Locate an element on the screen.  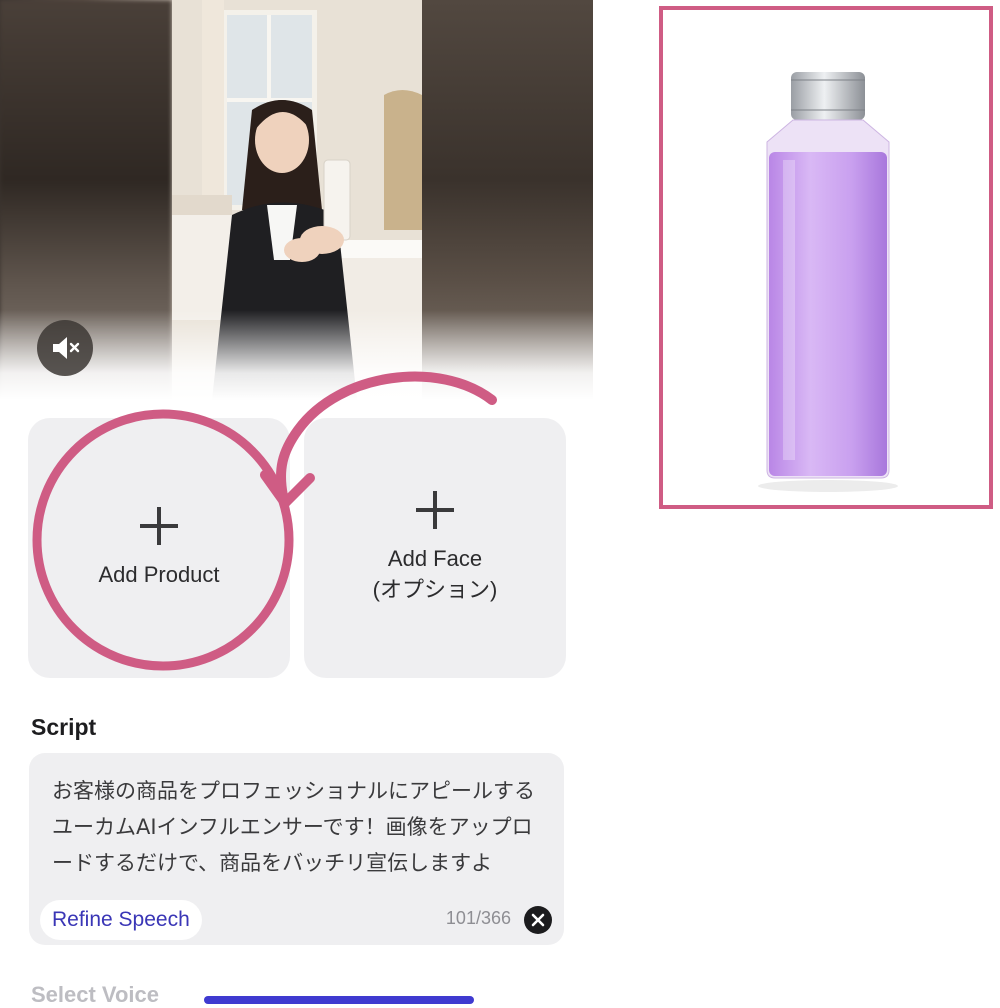
add-face-sublabel: (オプション) is located at coordinates (435, 589).